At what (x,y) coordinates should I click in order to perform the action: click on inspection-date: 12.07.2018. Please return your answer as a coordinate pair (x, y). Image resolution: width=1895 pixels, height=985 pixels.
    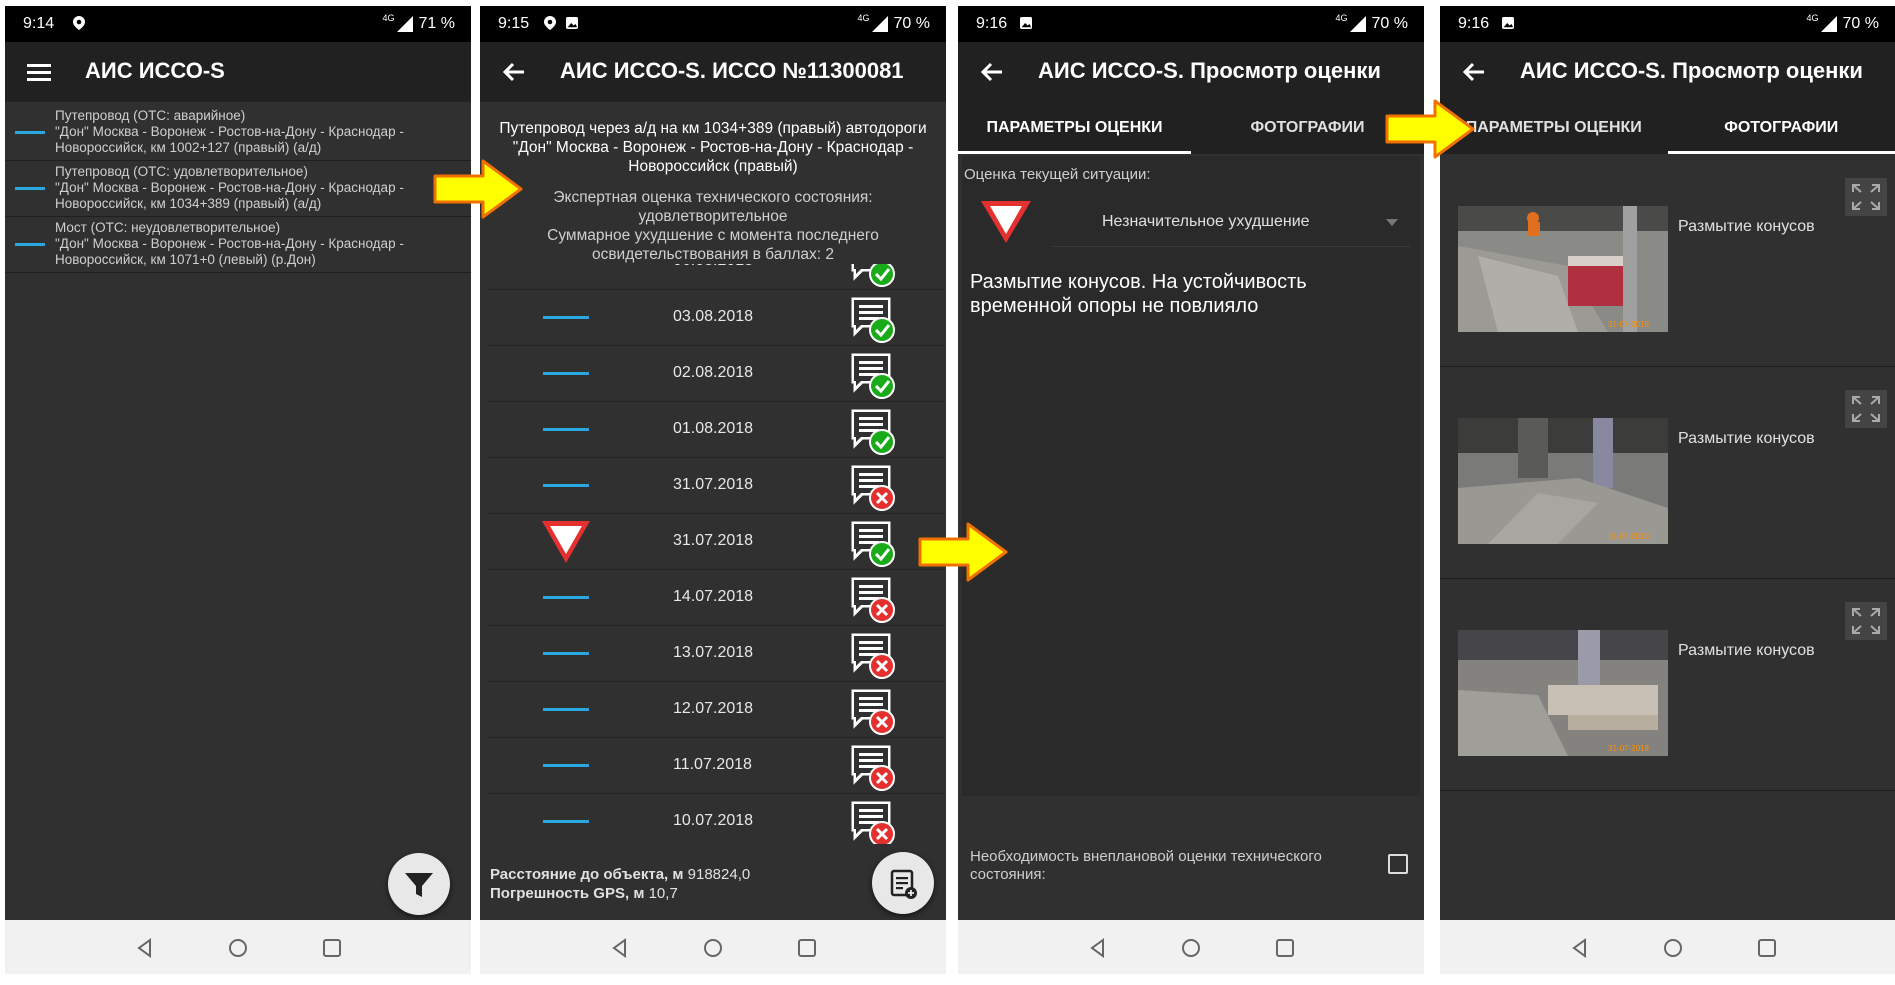
    Looking at the image, I should click on (713, 708).